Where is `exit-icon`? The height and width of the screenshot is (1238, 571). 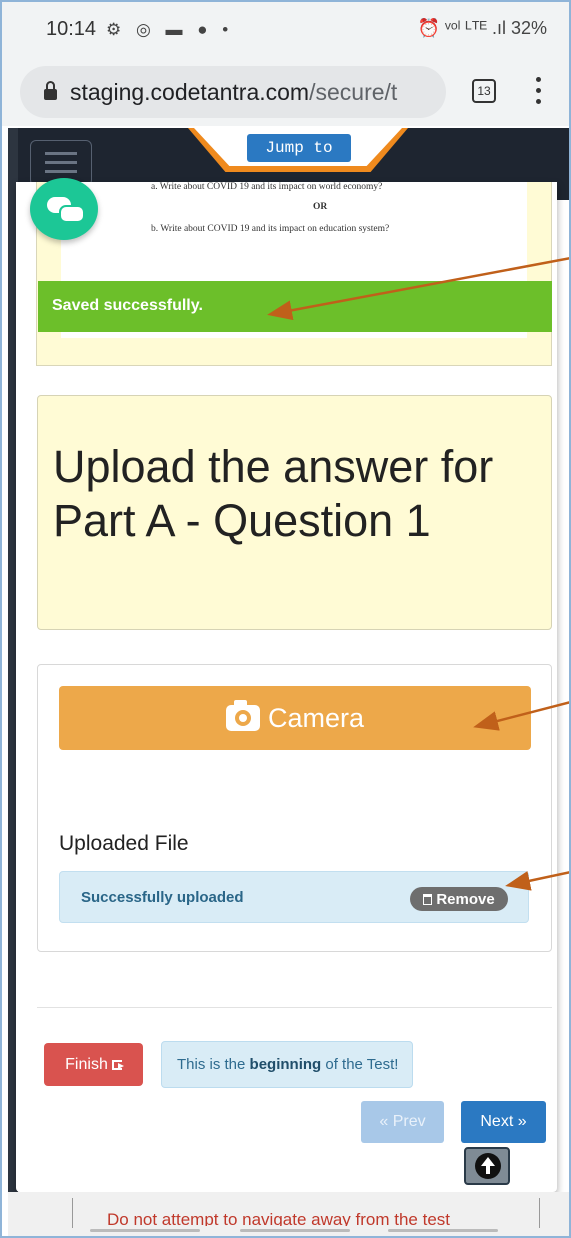
exit-icon is located at coordinates (117, 1064).